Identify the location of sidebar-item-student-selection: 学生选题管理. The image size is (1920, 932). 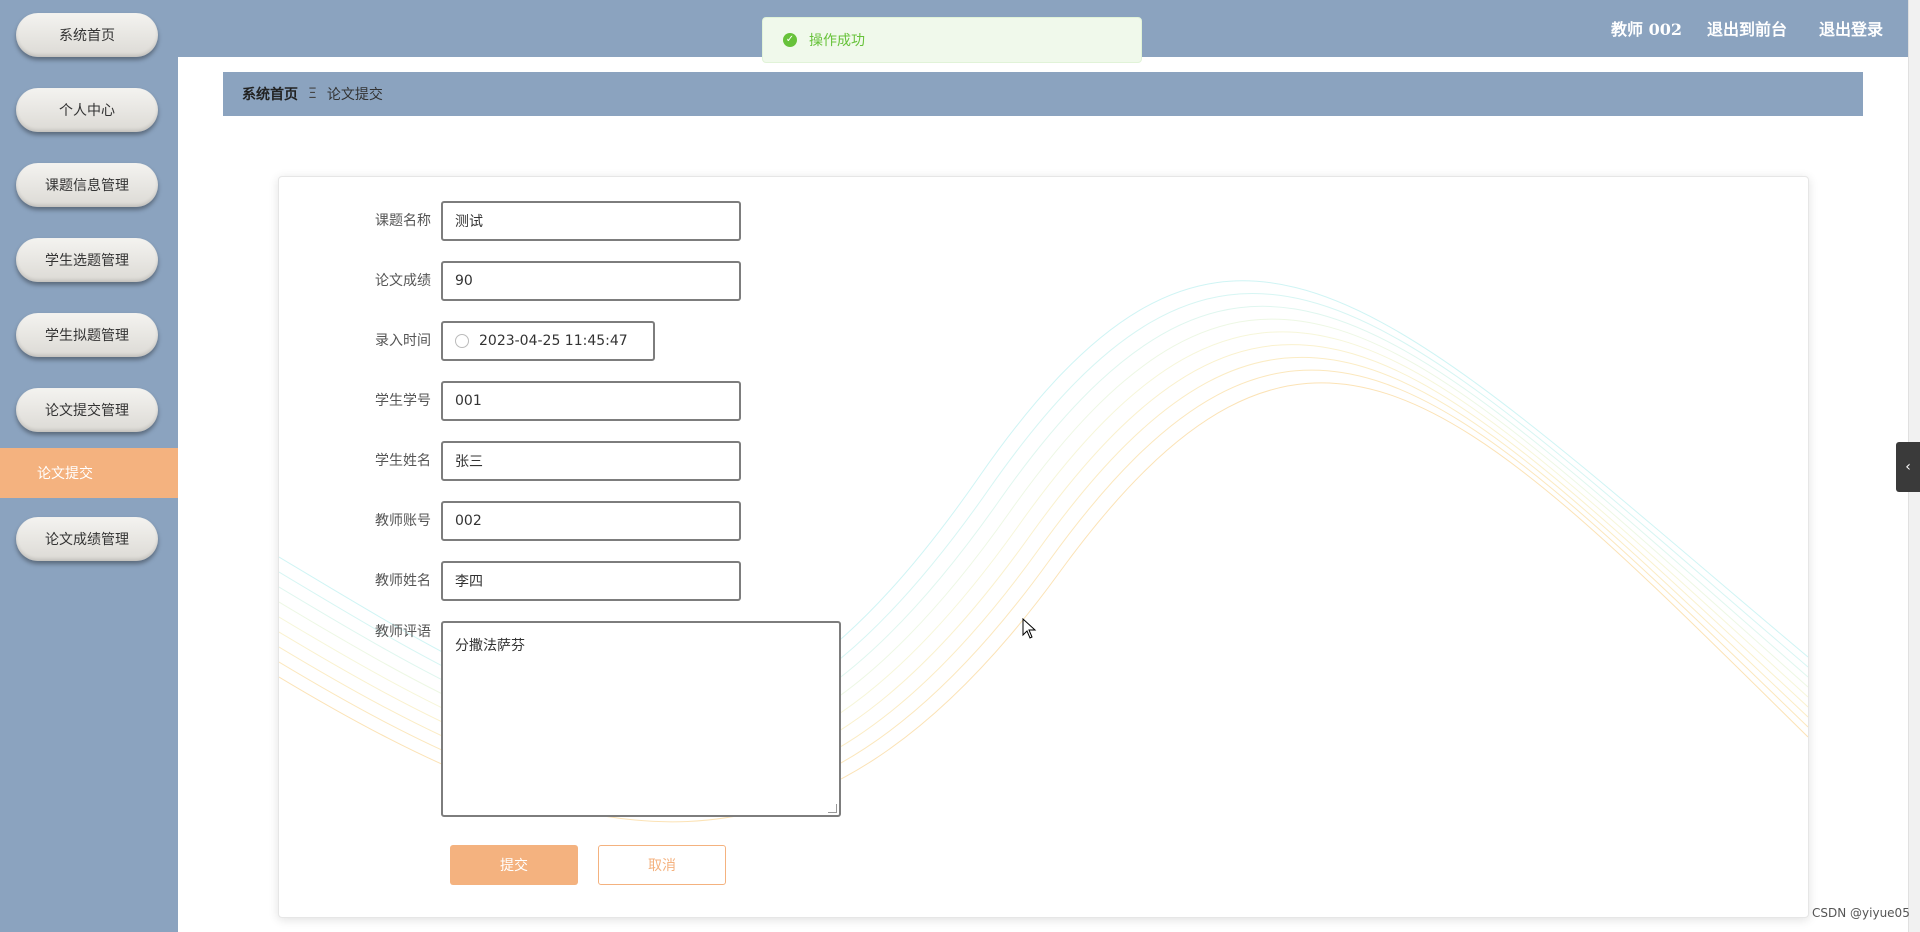
(87, 260).